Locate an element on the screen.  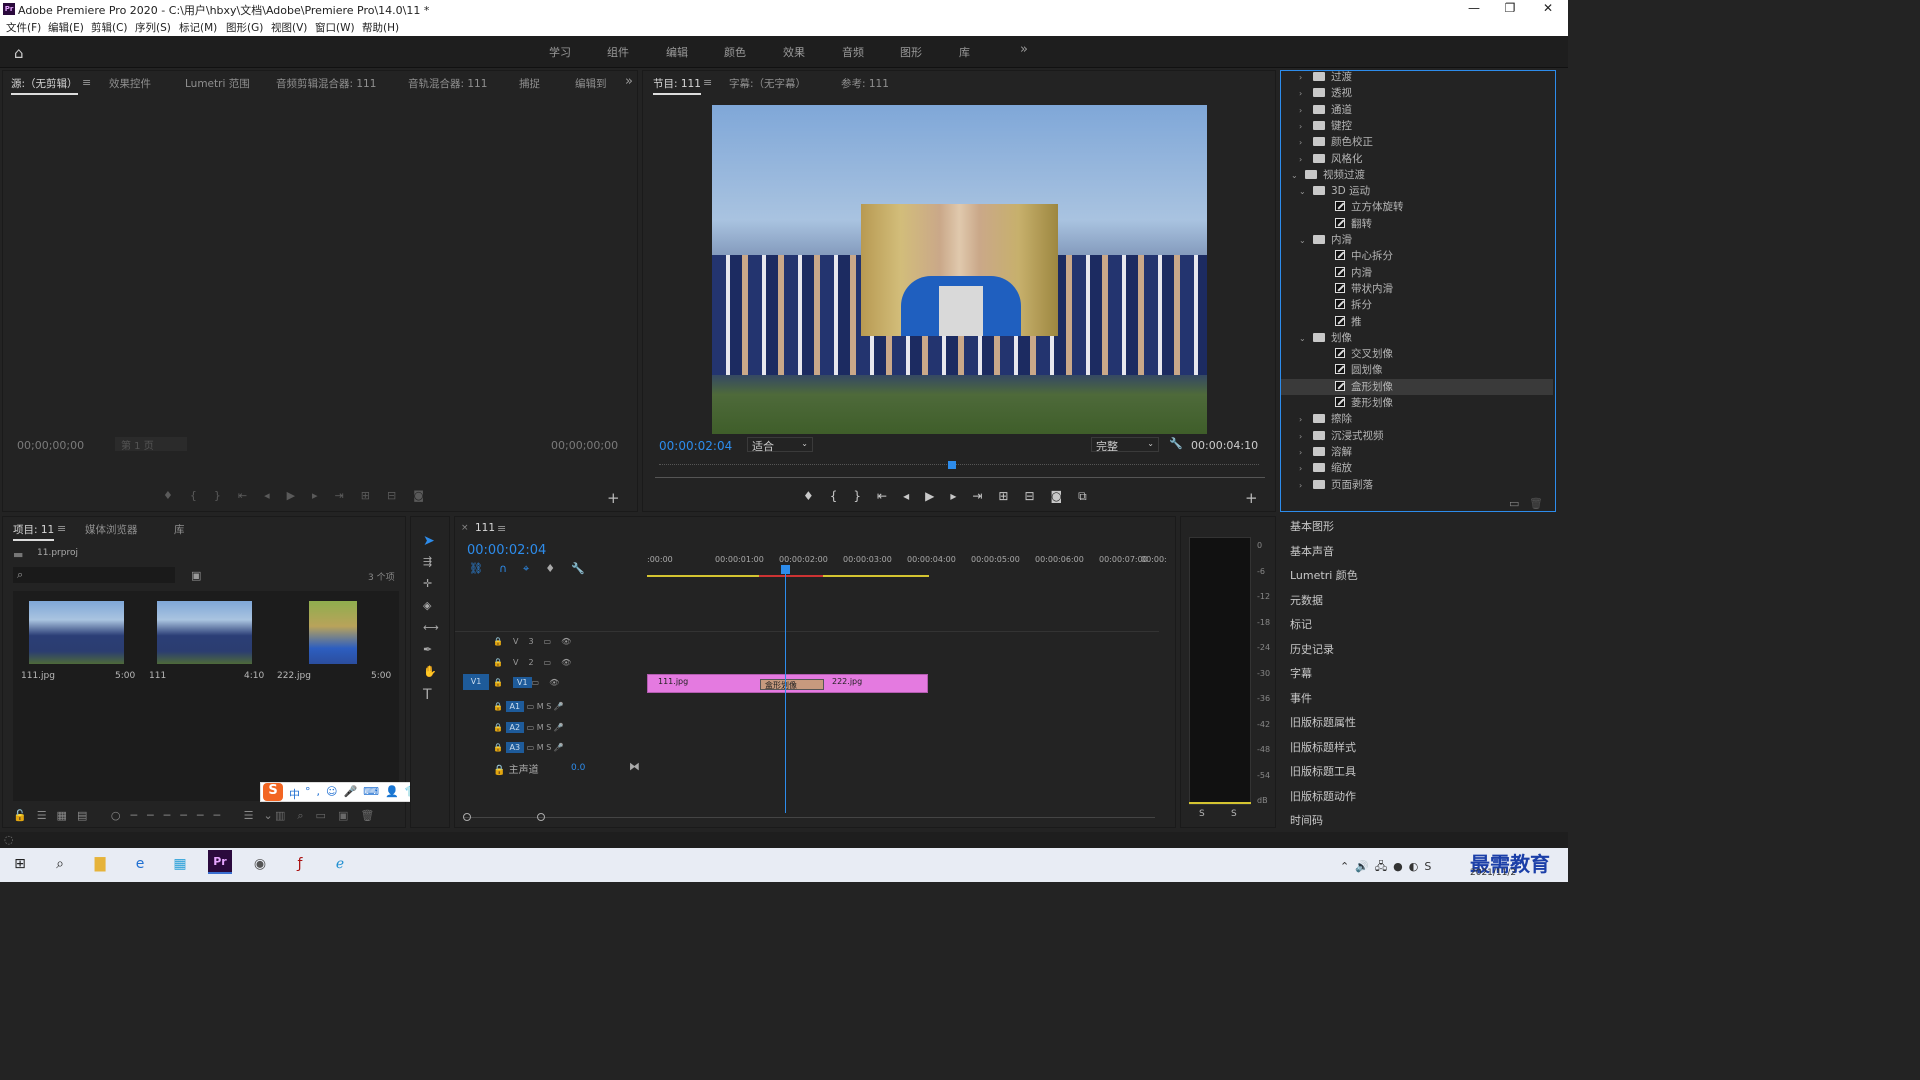
ime-toolbar: S 中 °,☺🎤⌨👤👕▦ is located at coordinates (347, 792).